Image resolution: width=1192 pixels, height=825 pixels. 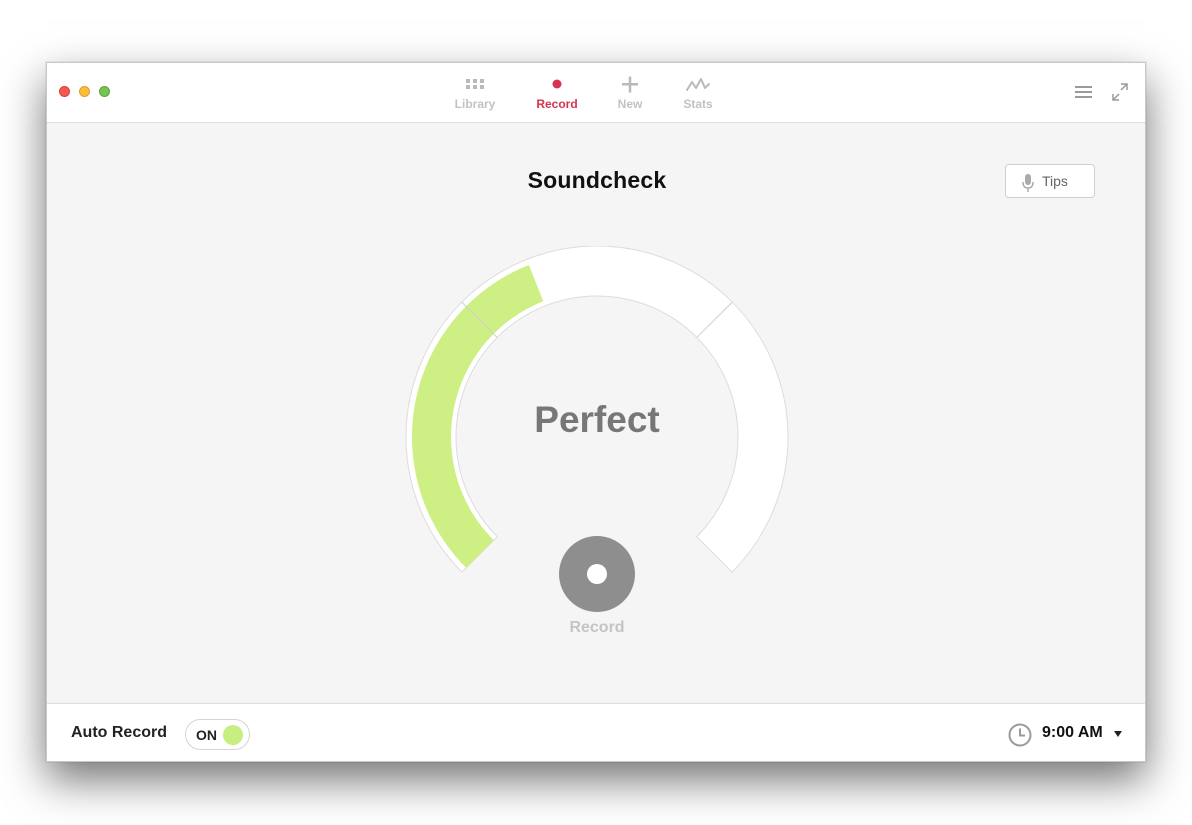 What do you see at coordinates (104, 91) in the screenshot?
I see `zoom-window-button` at bounding box center [104, 91].